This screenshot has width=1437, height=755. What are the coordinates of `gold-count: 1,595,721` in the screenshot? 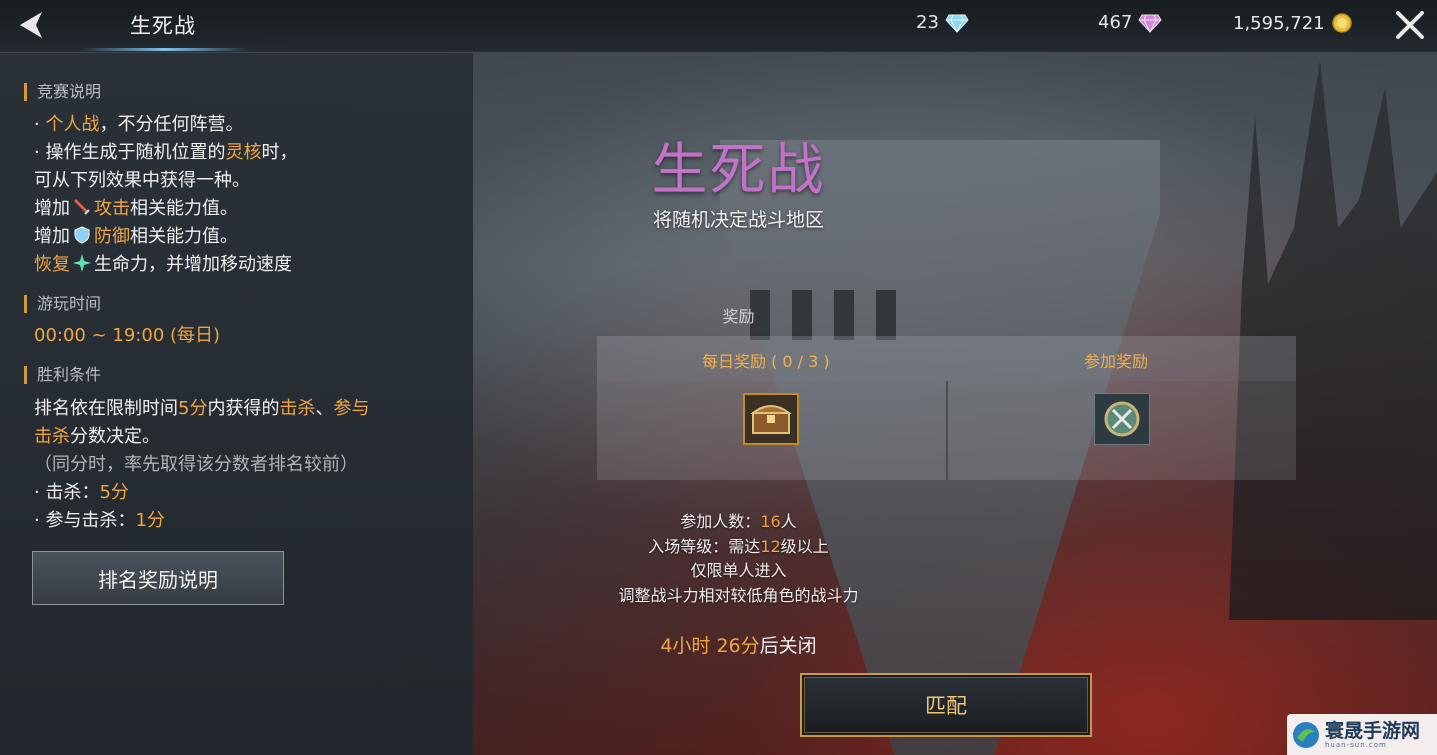 It's located at (1279, 23).